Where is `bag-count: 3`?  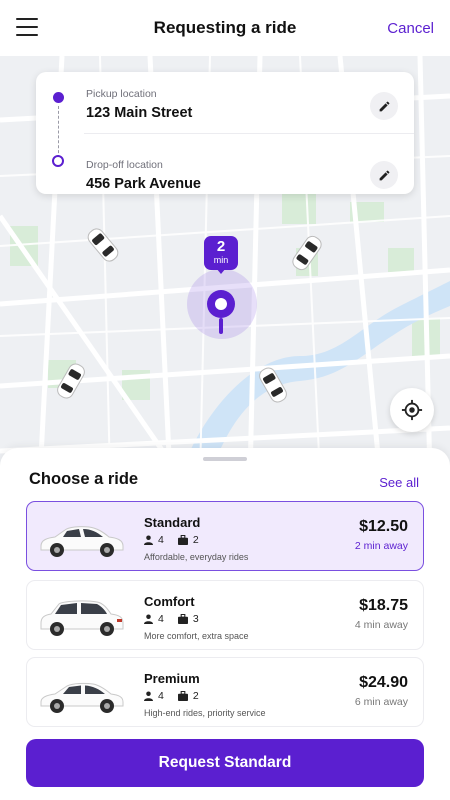 bag-count: 3 is located at coordinates (195, 619).